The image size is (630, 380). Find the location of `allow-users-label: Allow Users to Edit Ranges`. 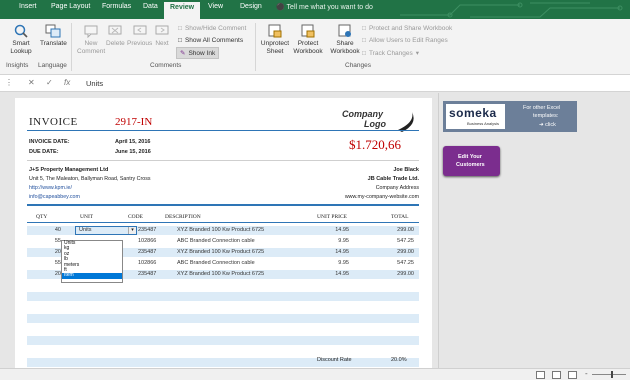

allow-users-label: Allow Users to Edit Ranges is located at coordinates (408, 40).